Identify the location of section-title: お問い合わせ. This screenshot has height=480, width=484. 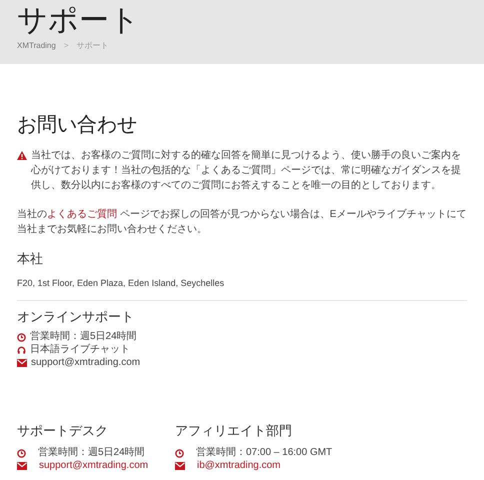
(77, 125).